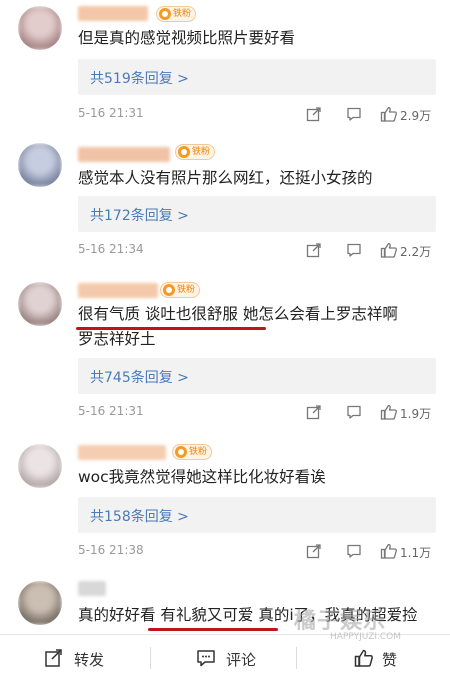 The height and width of the screenshot is (682, 450). Describe the element at coordinates (257, 214) in the screenshot. I see `reply-box: 共172条回复 >` at that location.